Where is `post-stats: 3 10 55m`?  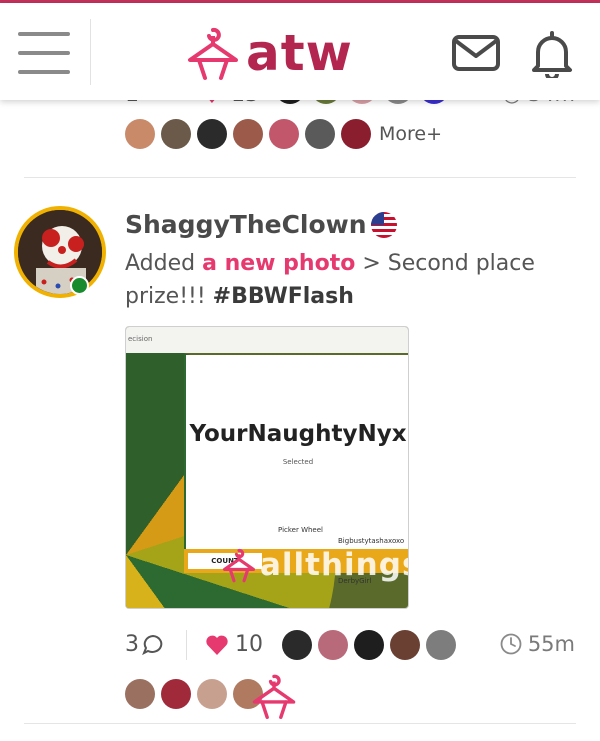 post-stats: 3 10 55m is located at coordinates (355, 646).